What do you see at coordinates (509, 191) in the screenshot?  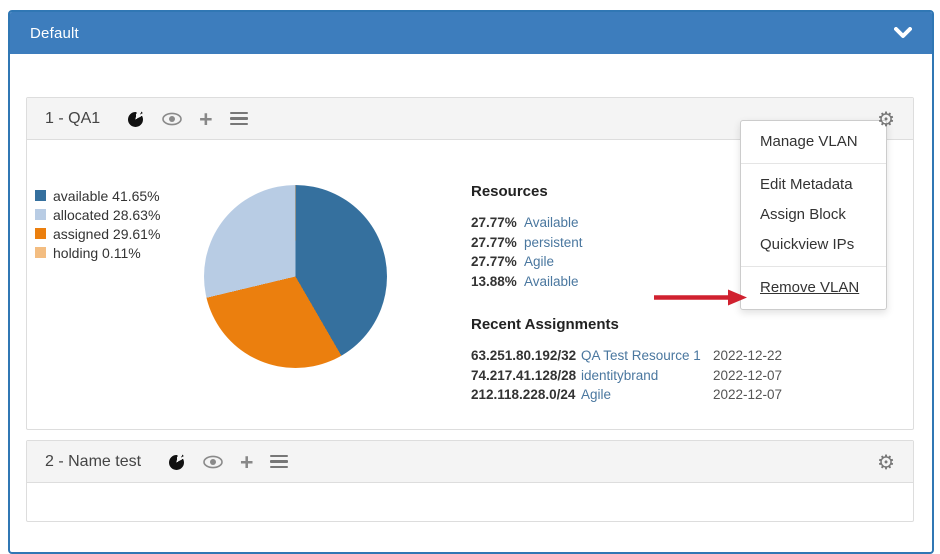 I see `resources-heading: Resources` at bounding box center [509, 191].